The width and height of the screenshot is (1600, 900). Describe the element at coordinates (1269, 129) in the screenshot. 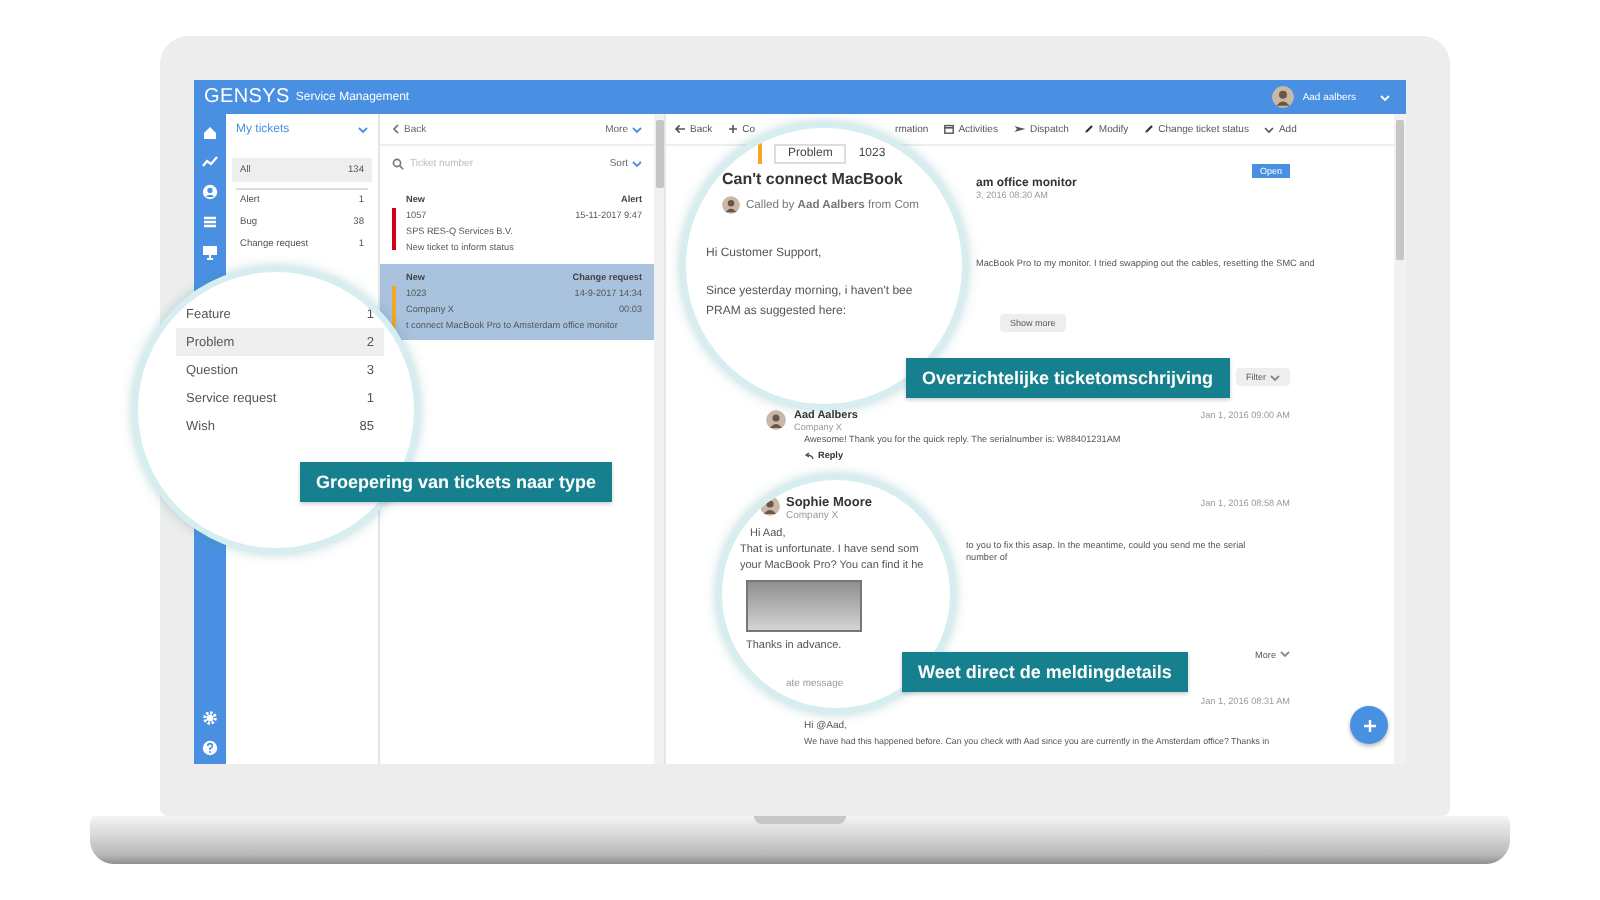

I see `chevron-down-icon` at that location.